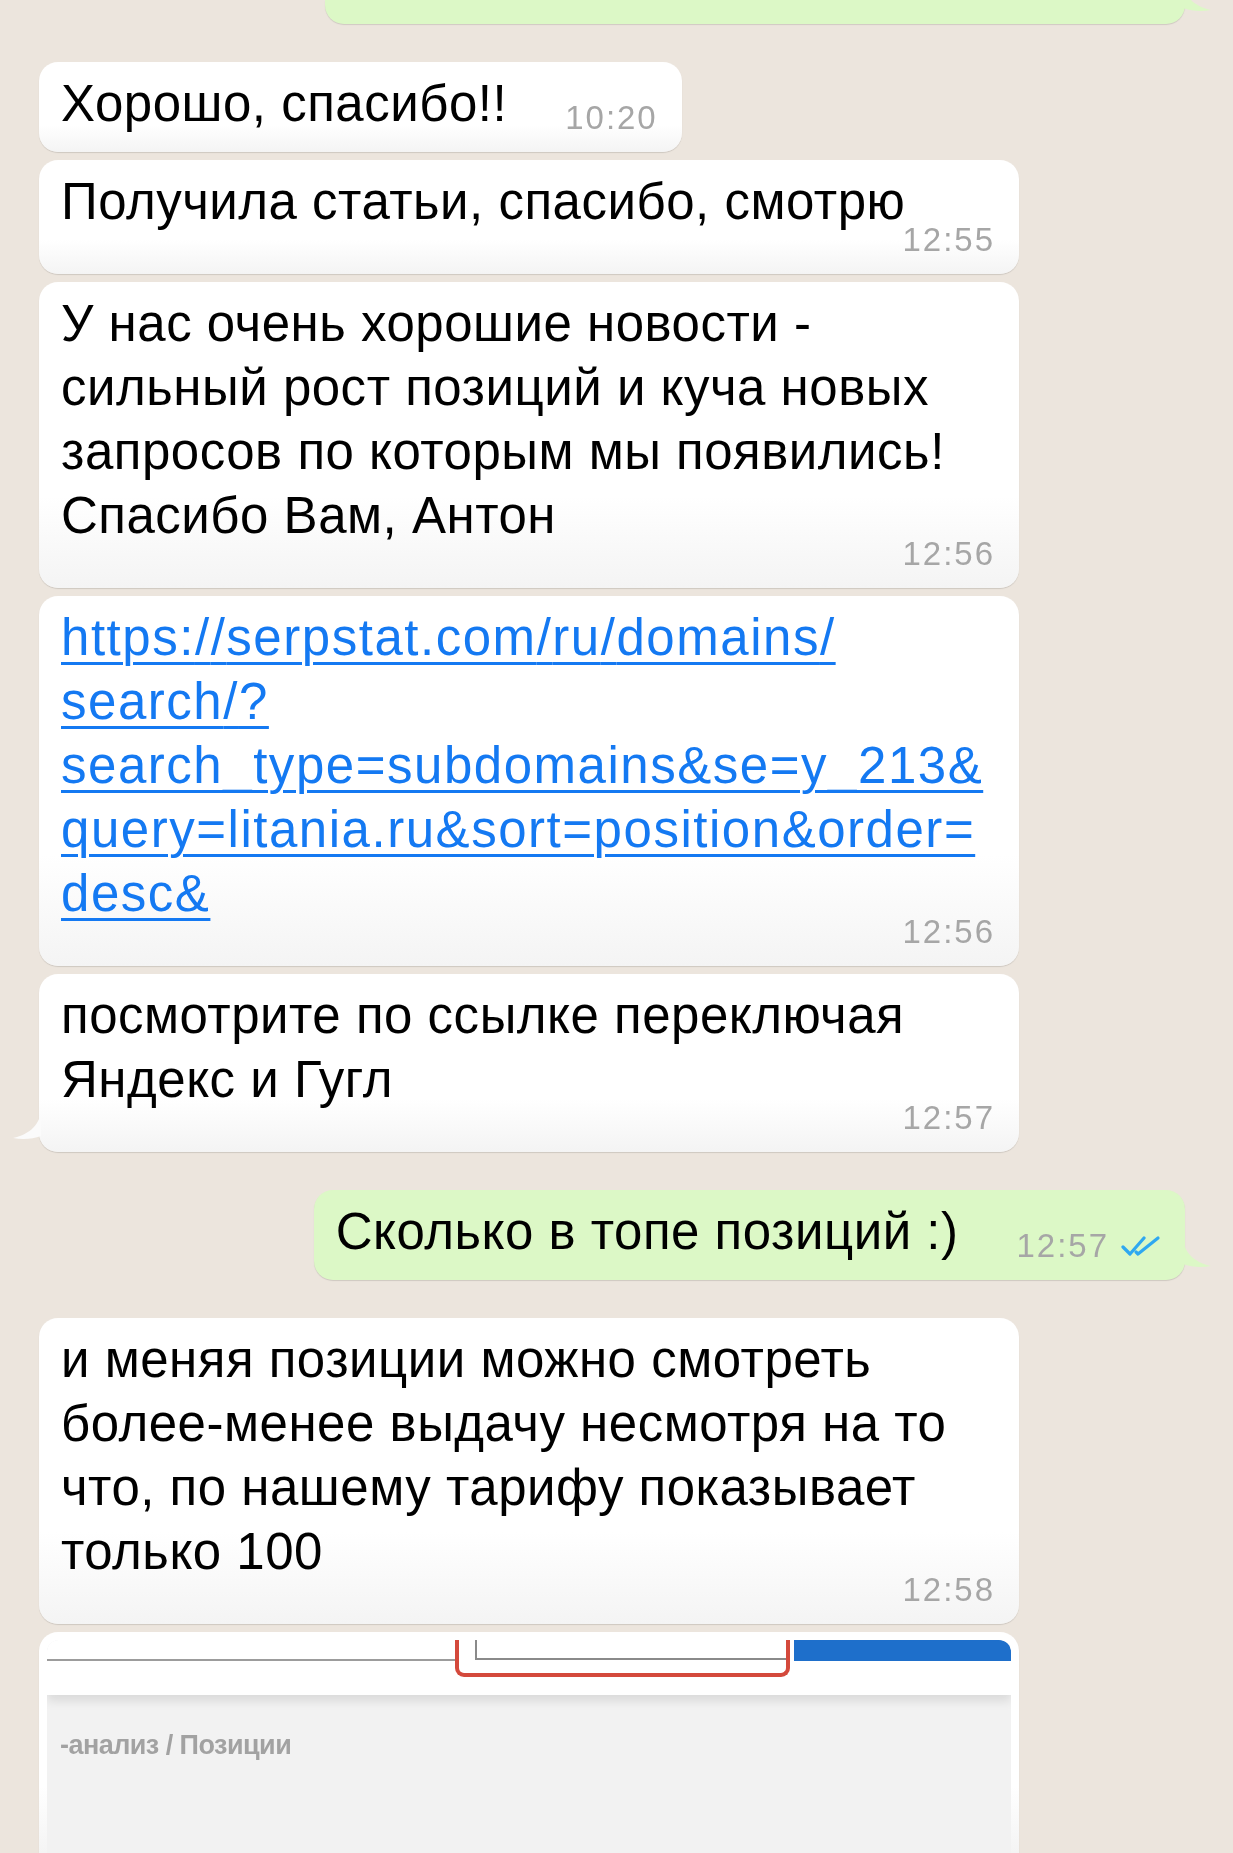 The width and height of the screenshot is (1233, 1853). Describe the element at coordinates (611, 118) in the screenshot. I see `message-time: 10:20` at that location.